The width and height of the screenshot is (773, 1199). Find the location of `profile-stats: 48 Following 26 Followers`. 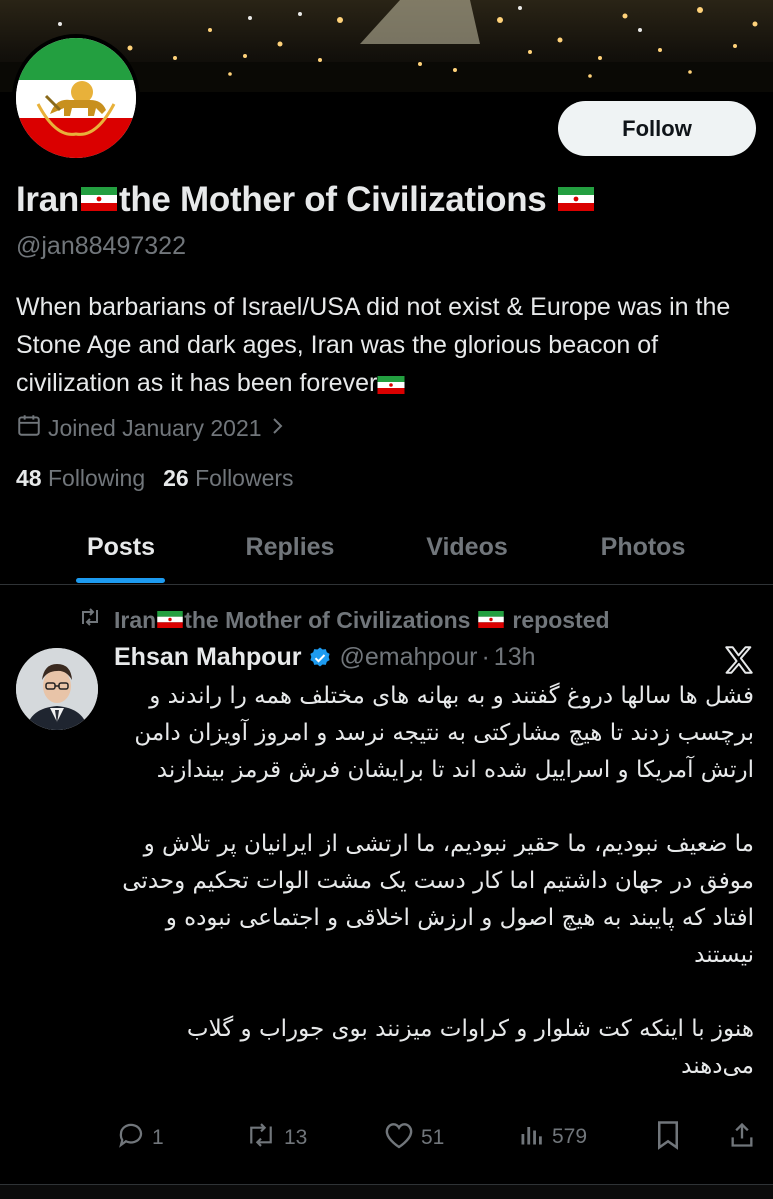

profile-stats: 48 Following 26 Followers is located at coordinates (155, 478).